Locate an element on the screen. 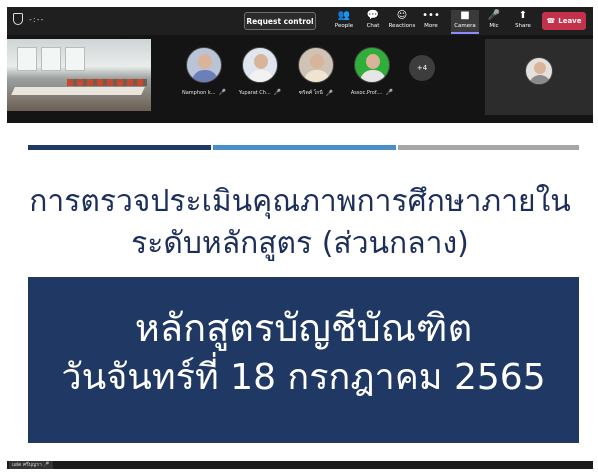 This screenshot has height=475, width=598. reactions-label: Reactions is located at coordinates (402, 26).